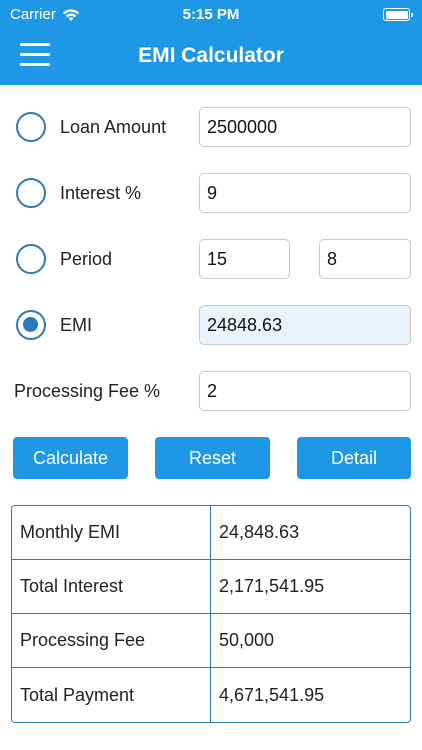 The width and height of the screenshot is (422, 750). Describe the element at coordinates (31, 193) in the screenshot. I see `interest-radio` at that location.